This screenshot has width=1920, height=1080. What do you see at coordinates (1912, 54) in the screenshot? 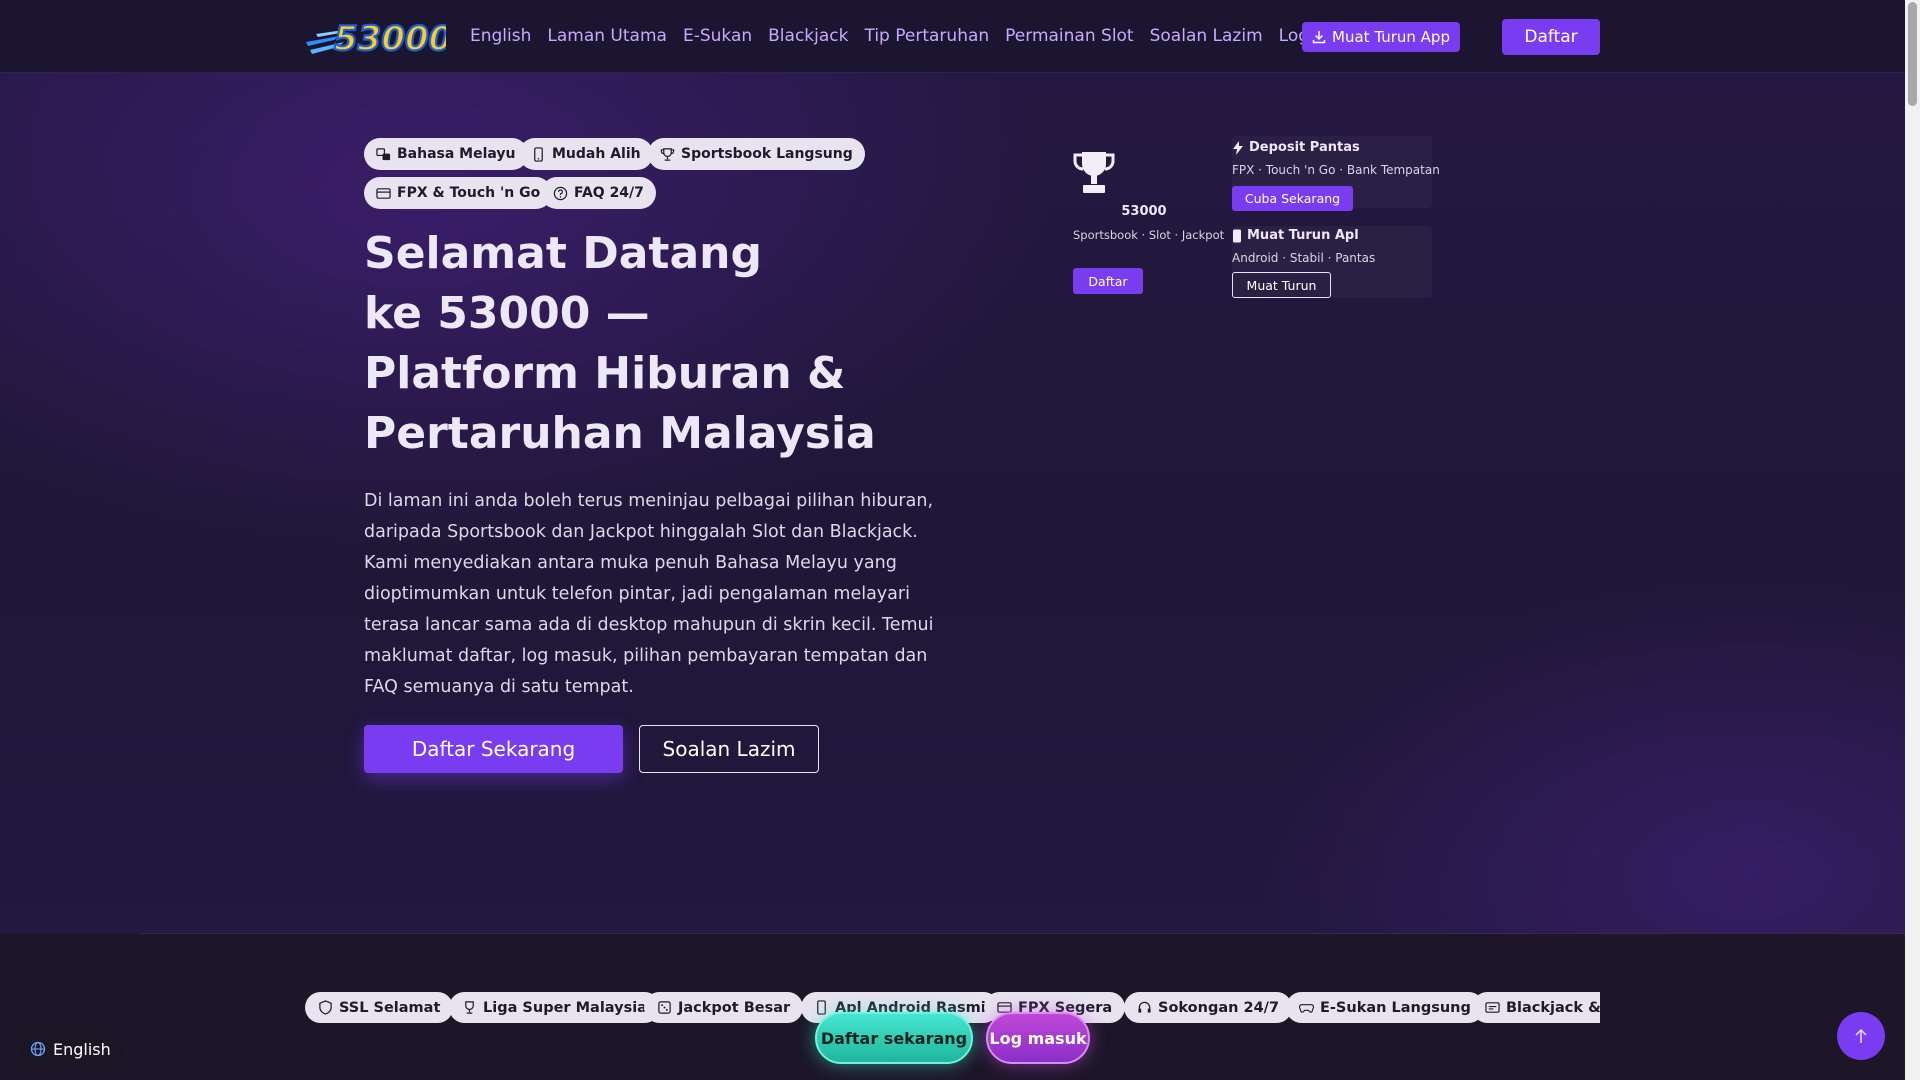
I see `scrollbar-thumb` at bounding box center [1912, 54].